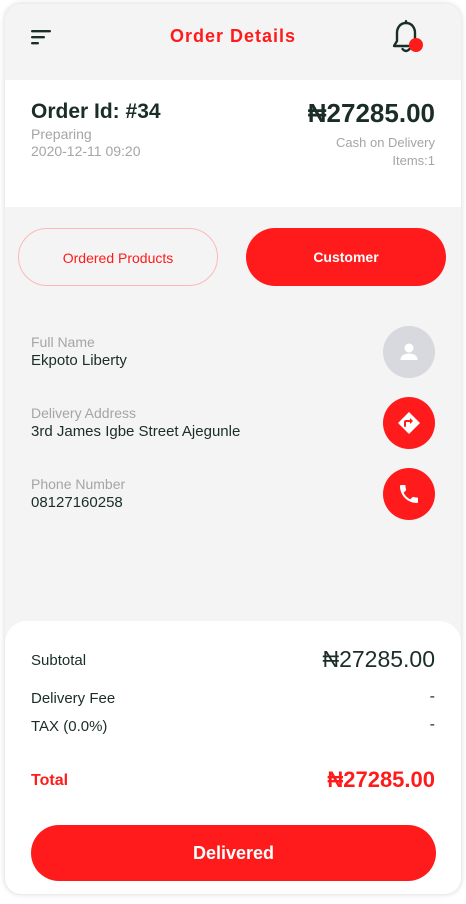 The height and width of the screenshot is (904, 466). I want to click on app-header: Order Details, so click(233, 40).